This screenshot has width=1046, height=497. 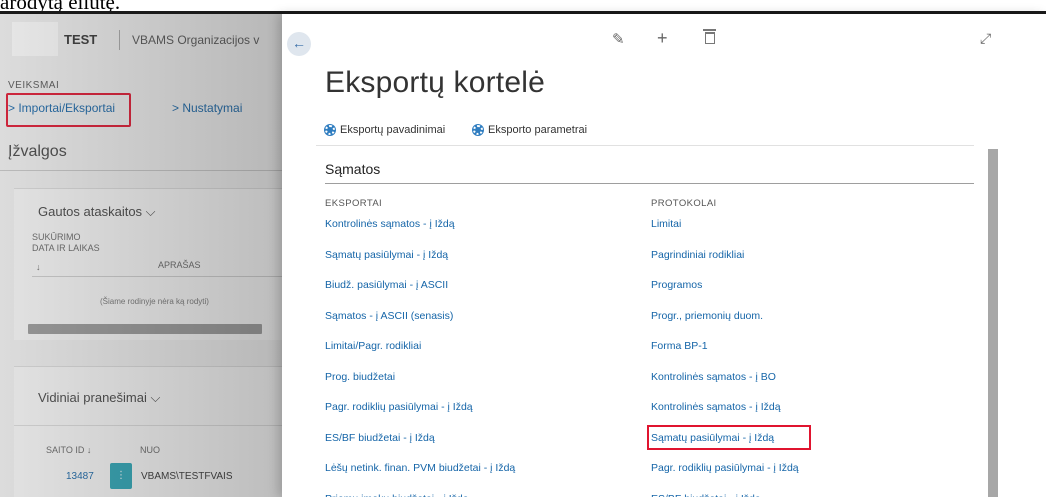 I want to click on highlight-box, so click(x=729, y=437).